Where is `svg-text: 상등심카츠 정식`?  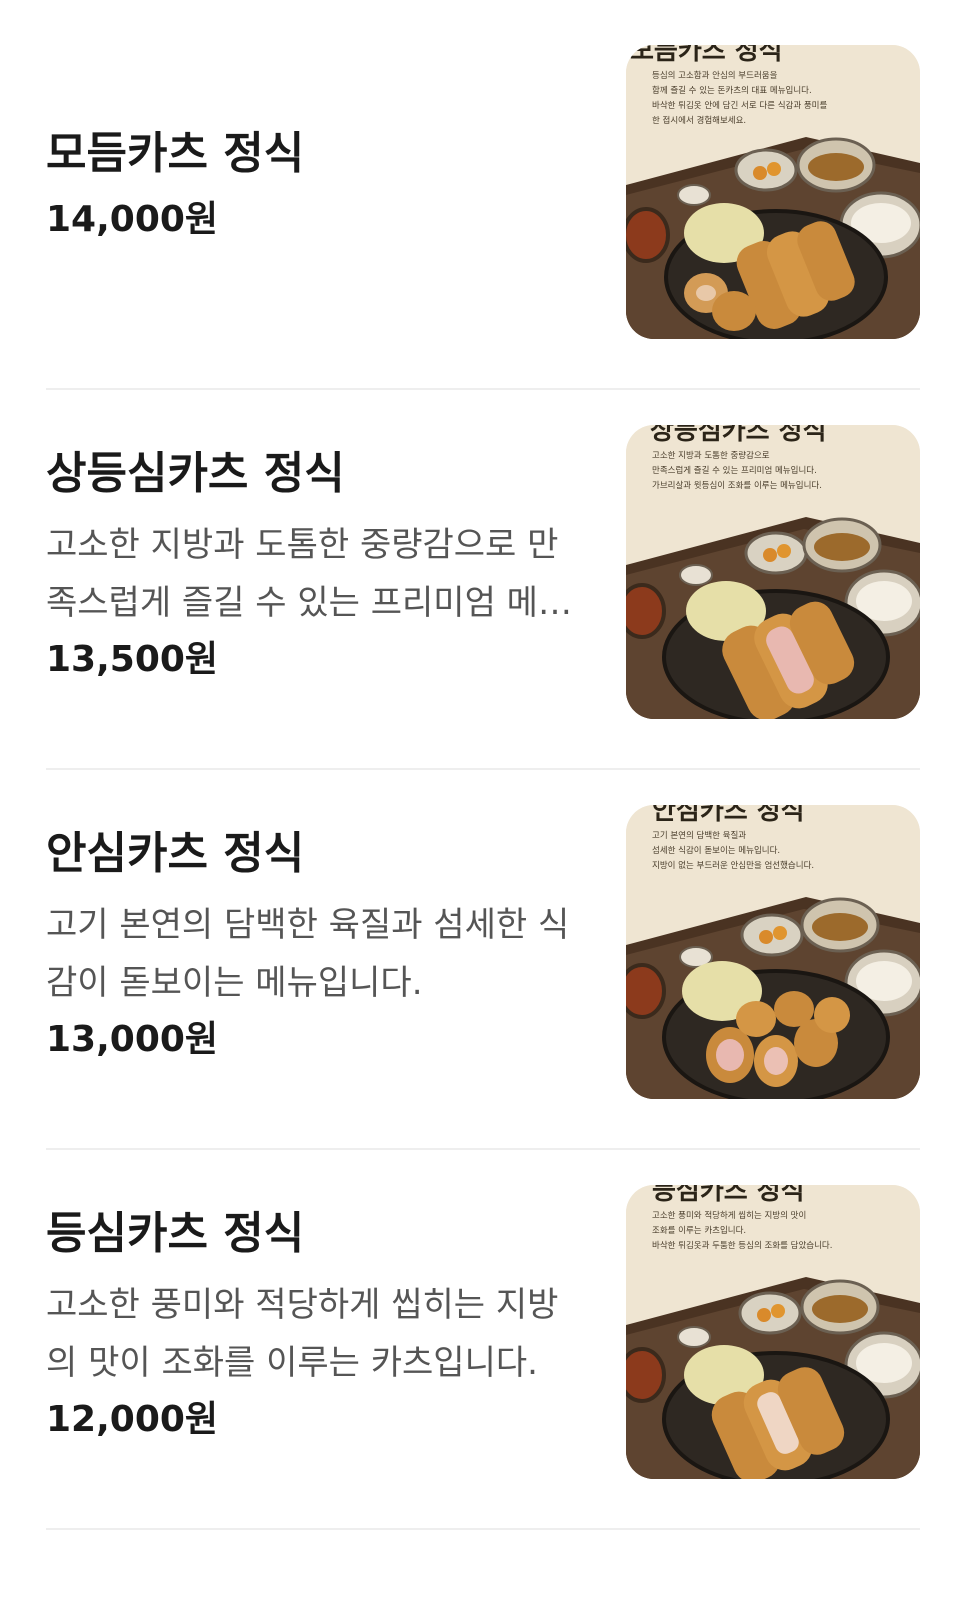 svg-text: 상등심카츠 정식 is located at coordinates (738, 435).